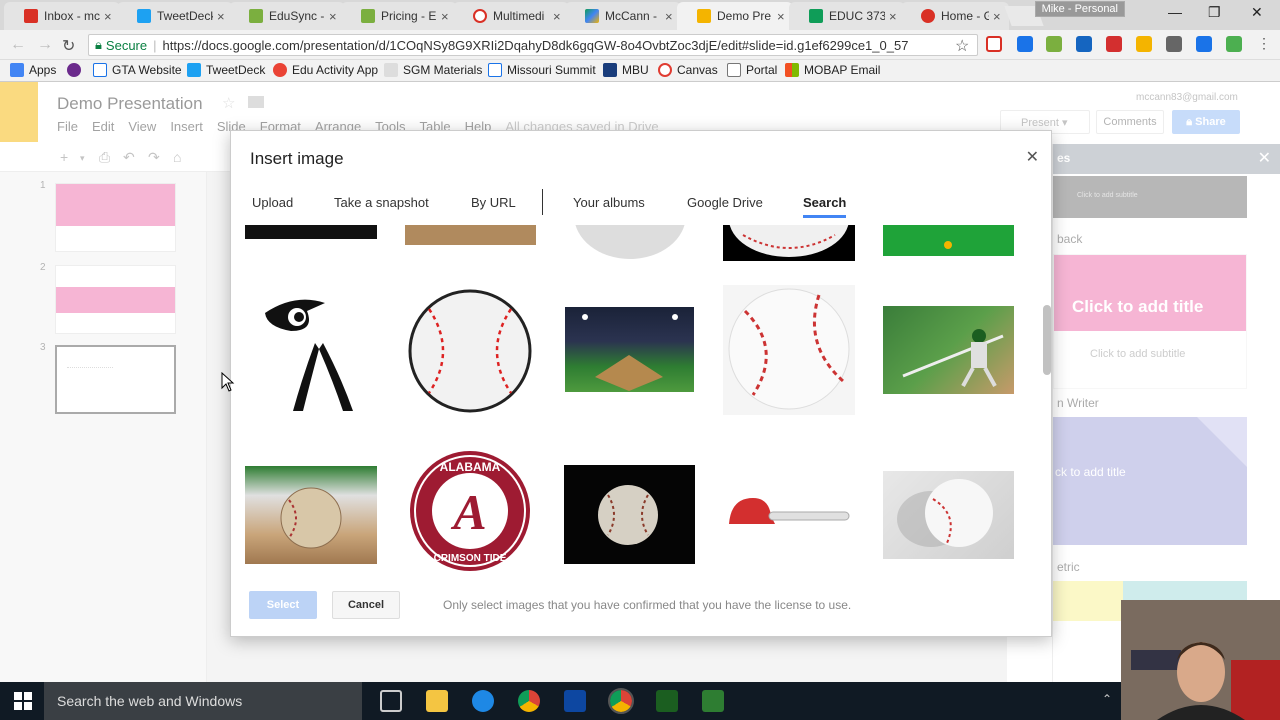  I want to click on bookmark-sgm-materials: SGM Materials, so click(433, 70).